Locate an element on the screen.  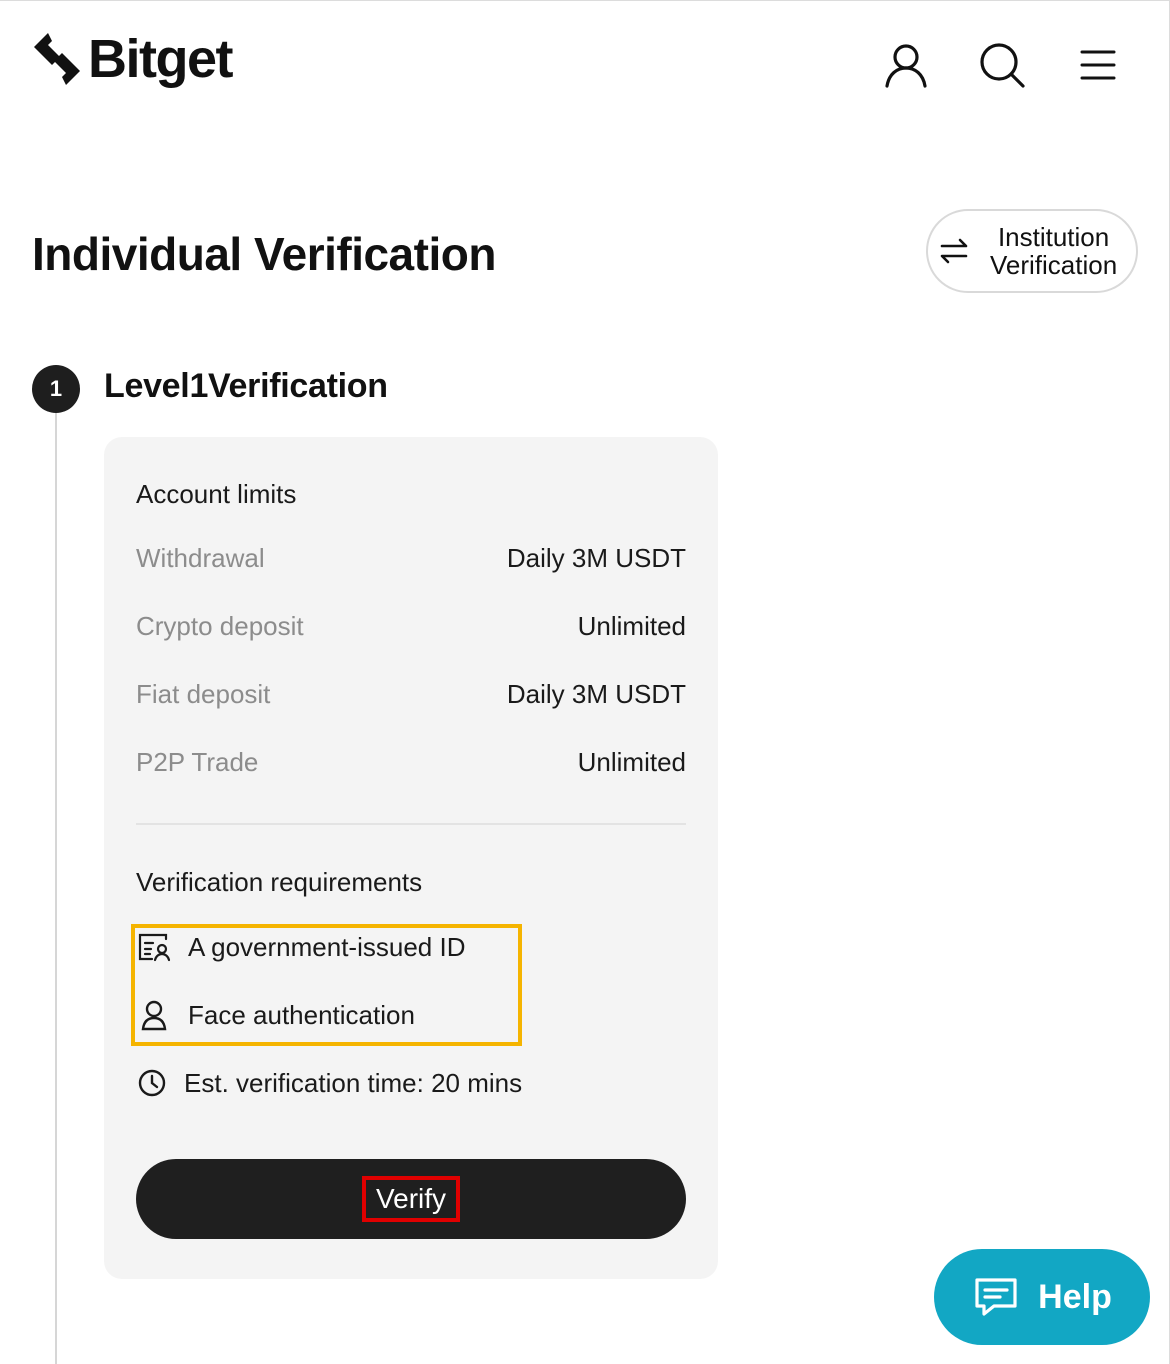
limit-label: Crypto deposit is located at coordinates (220, 626).